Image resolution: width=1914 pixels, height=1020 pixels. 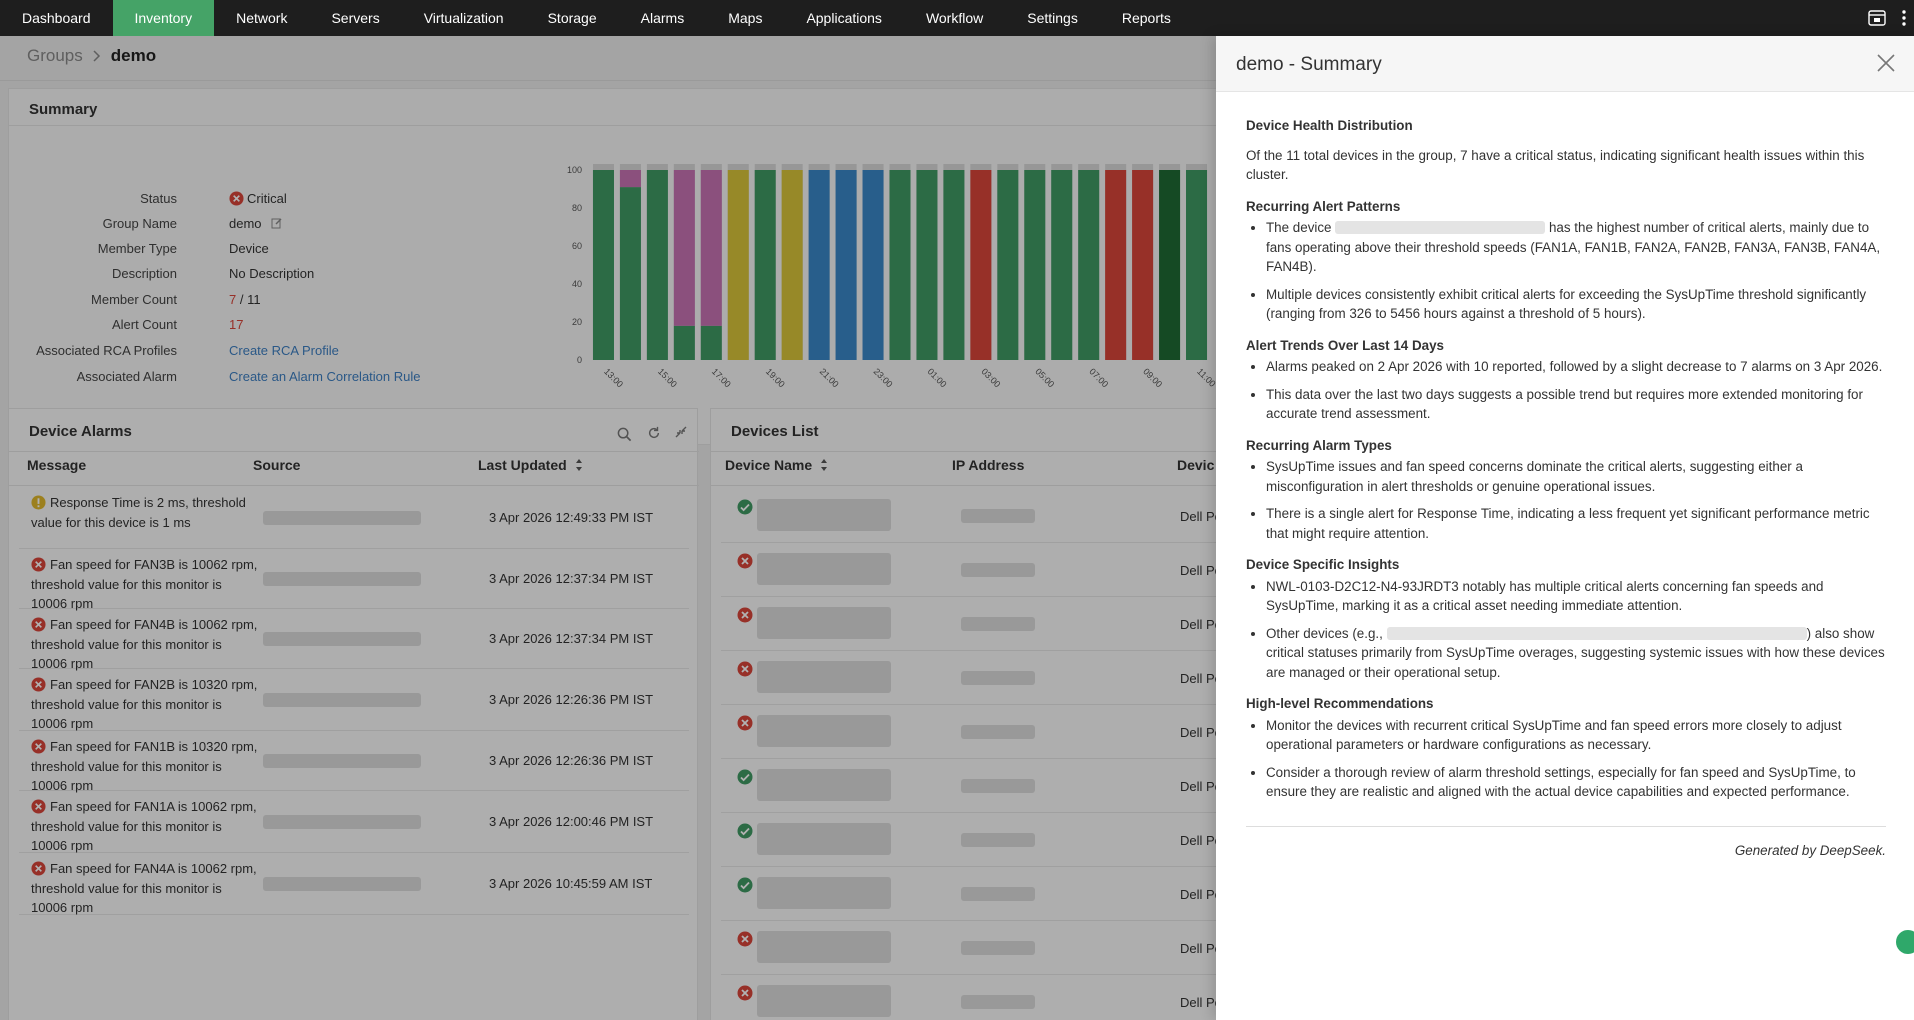 I want to click on redacted-device, so click(x=1440, y=227).